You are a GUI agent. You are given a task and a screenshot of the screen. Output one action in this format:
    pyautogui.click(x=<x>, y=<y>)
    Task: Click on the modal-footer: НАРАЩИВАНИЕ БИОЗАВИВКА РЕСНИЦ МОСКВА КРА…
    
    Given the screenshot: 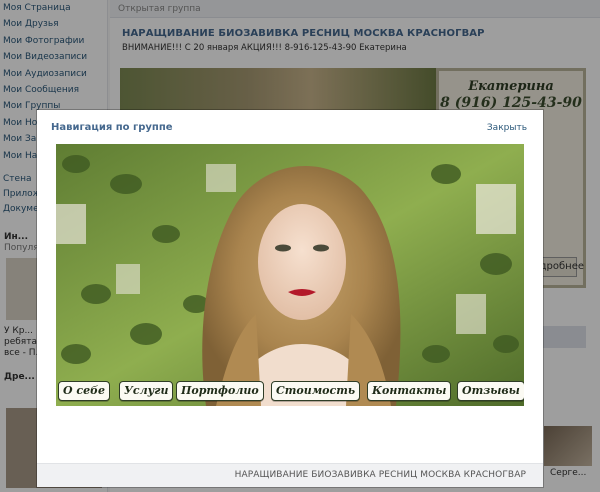 What is the action you would take?
    pyautogui.click(x=290, y=475)
    